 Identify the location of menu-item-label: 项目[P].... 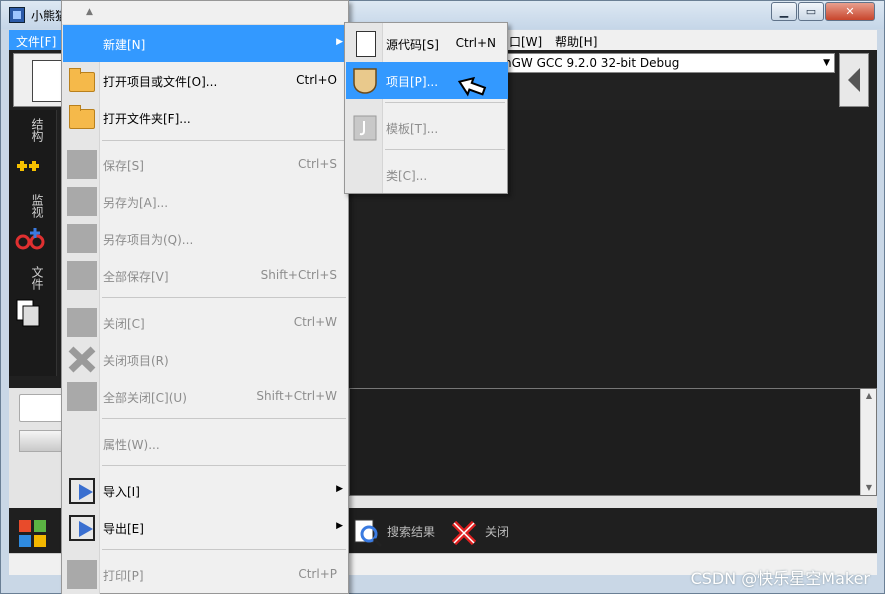
(412, 82).